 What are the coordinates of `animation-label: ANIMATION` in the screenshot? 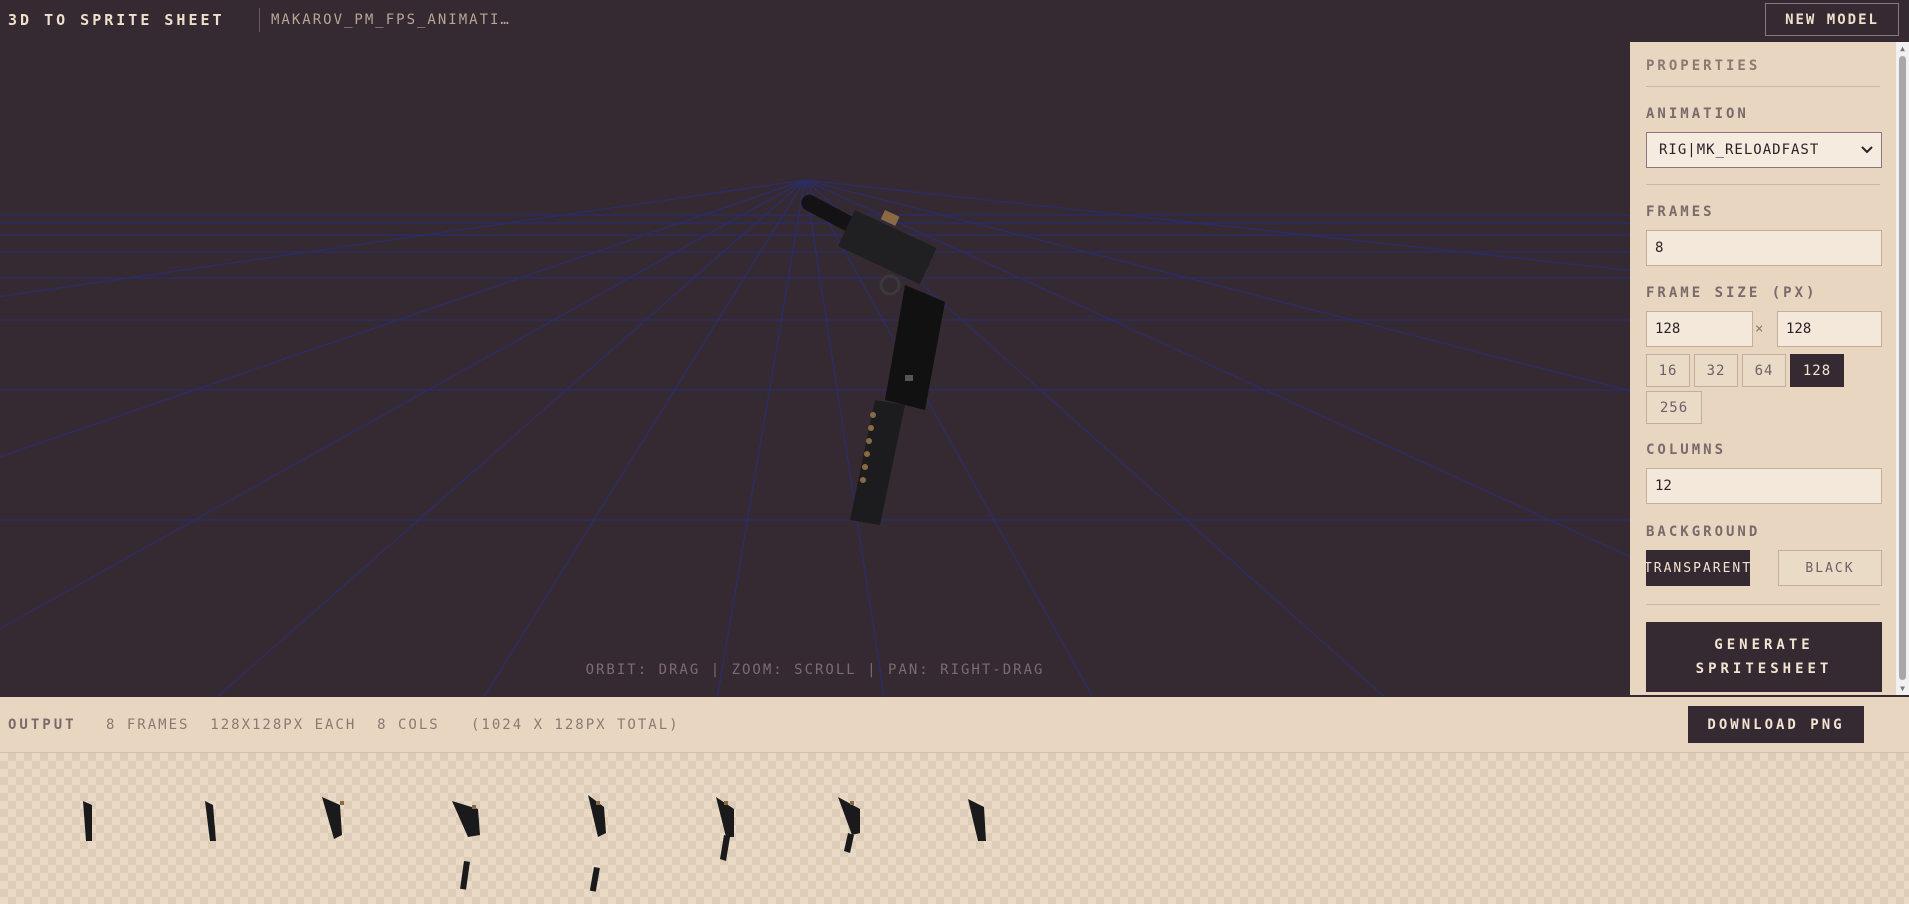 It's located at (1697, 114).